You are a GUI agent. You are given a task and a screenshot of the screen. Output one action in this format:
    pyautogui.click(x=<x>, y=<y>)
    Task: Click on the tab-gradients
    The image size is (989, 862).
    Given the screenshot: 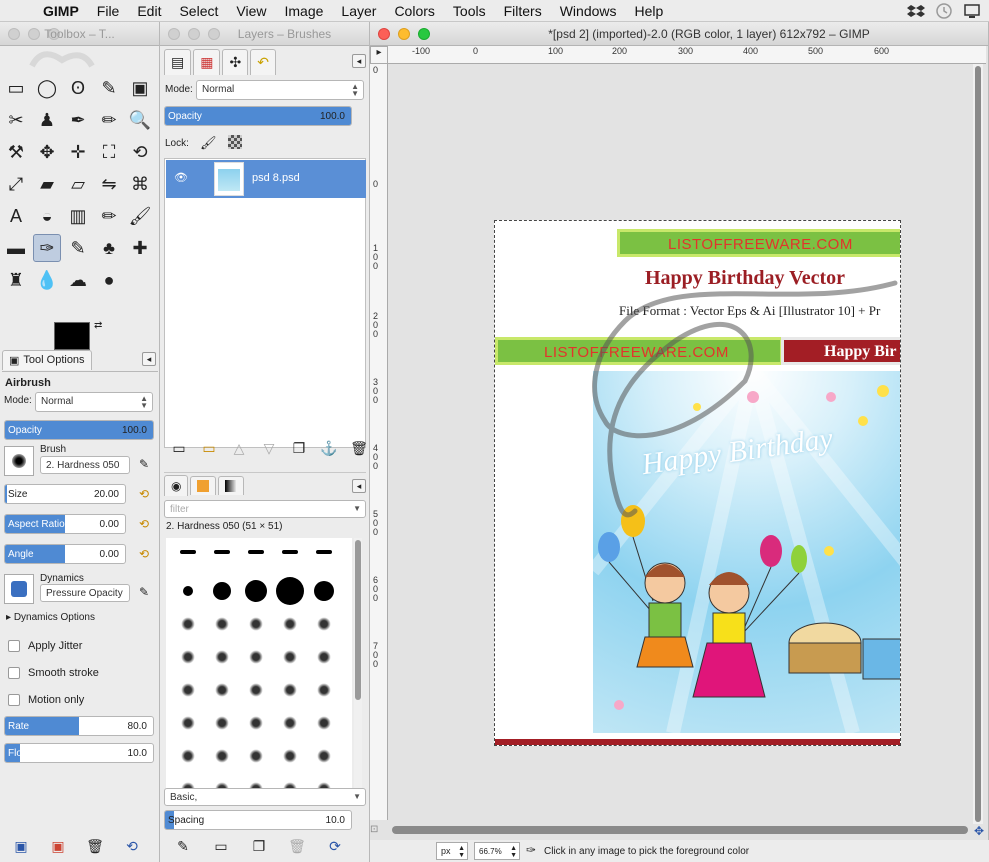 What is the action you would take?
    pyautogui.click(x=231, y=485)
    